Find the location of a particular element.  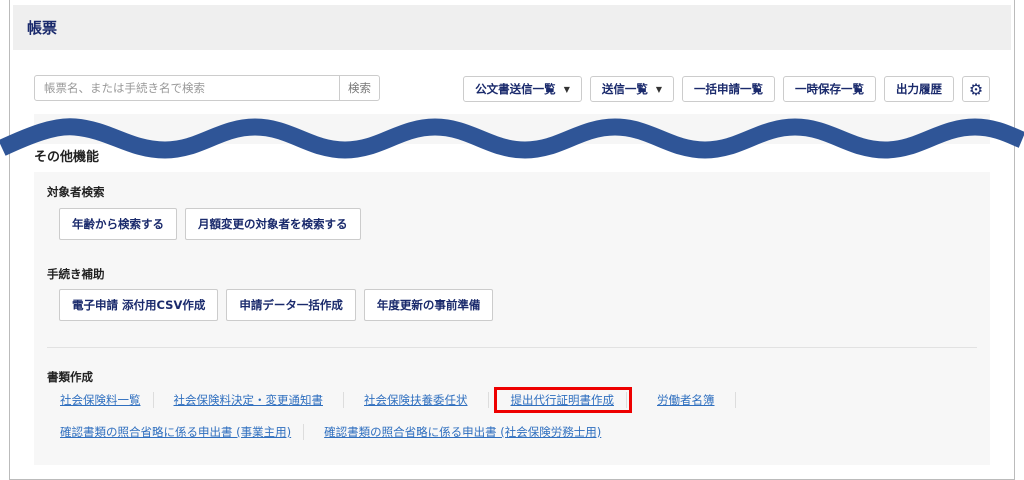

csv-attachment-button: 電子申請 添付用CSV作成 is located at coordinates (139, 305).